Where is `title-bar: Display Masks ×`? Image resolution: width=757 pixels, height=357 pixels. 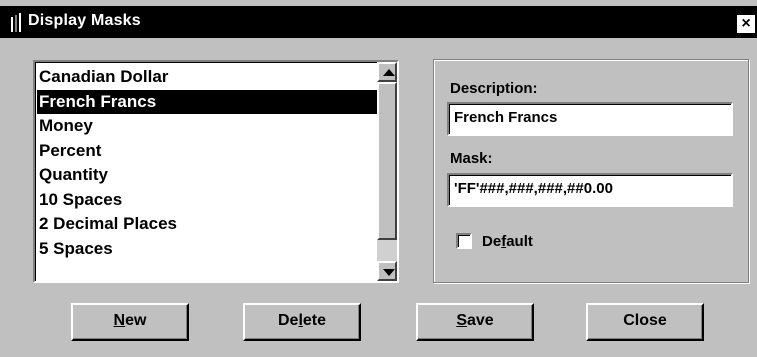
title-bar: Display Masks × is located at coordinates (378, 22).